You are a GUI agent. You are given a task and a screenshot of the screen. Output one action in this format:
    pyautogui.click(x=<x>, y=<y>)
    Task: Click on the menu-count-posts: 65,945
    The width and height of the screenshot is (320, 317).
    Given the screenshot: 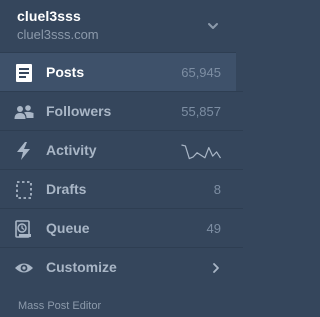 What is the action you would take?
    pyautogui.click(x=201, y=72)
    